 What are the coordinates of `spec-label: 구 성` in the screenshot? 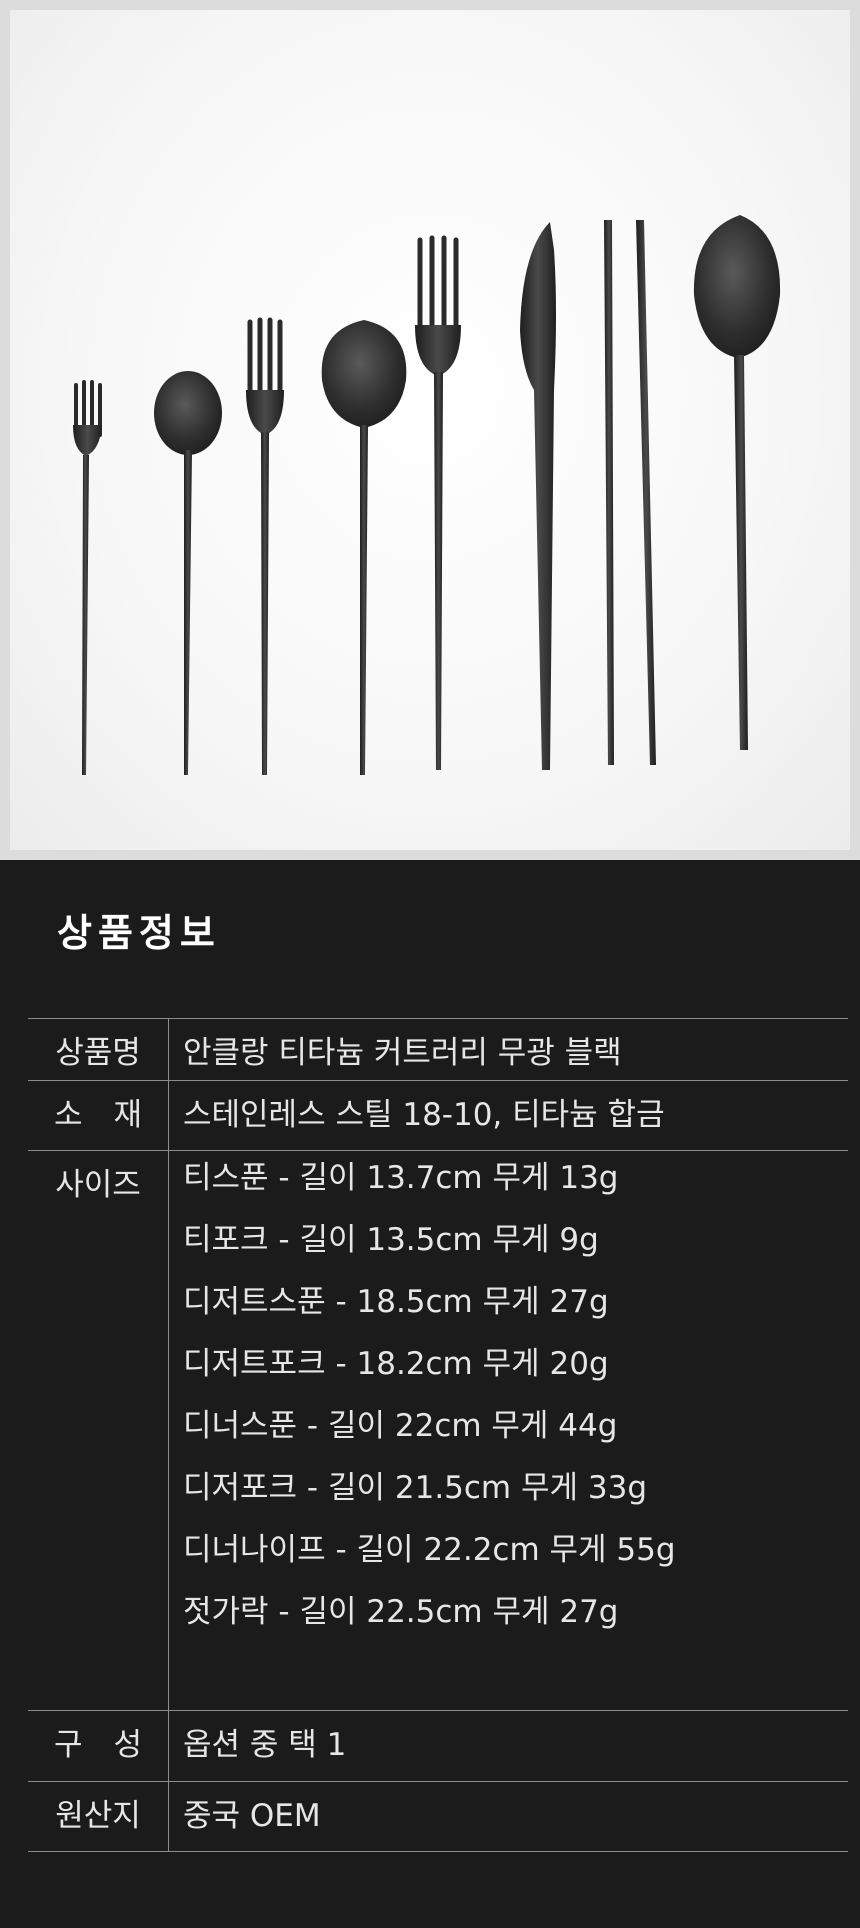 It's located at (98, 1746).